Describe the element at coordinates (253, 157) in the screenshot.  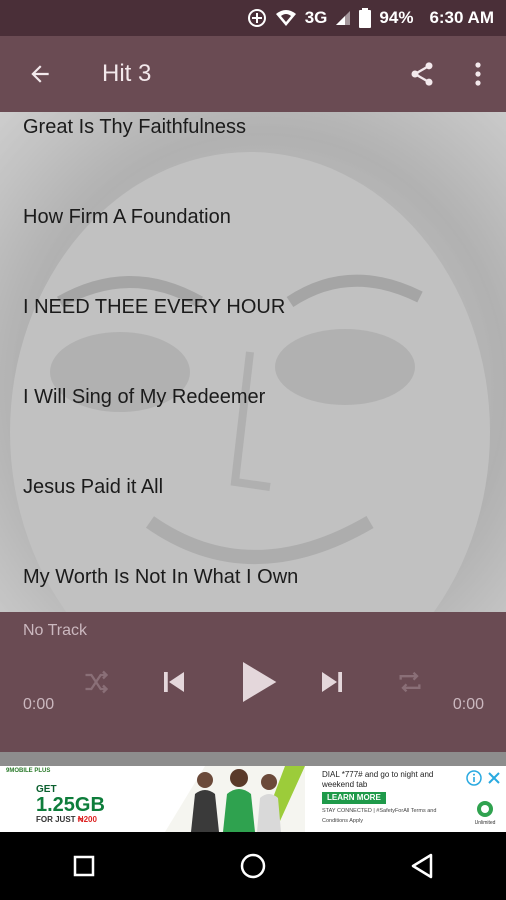
I see `list-item: Great Is Thy Faithfulness` at that location.